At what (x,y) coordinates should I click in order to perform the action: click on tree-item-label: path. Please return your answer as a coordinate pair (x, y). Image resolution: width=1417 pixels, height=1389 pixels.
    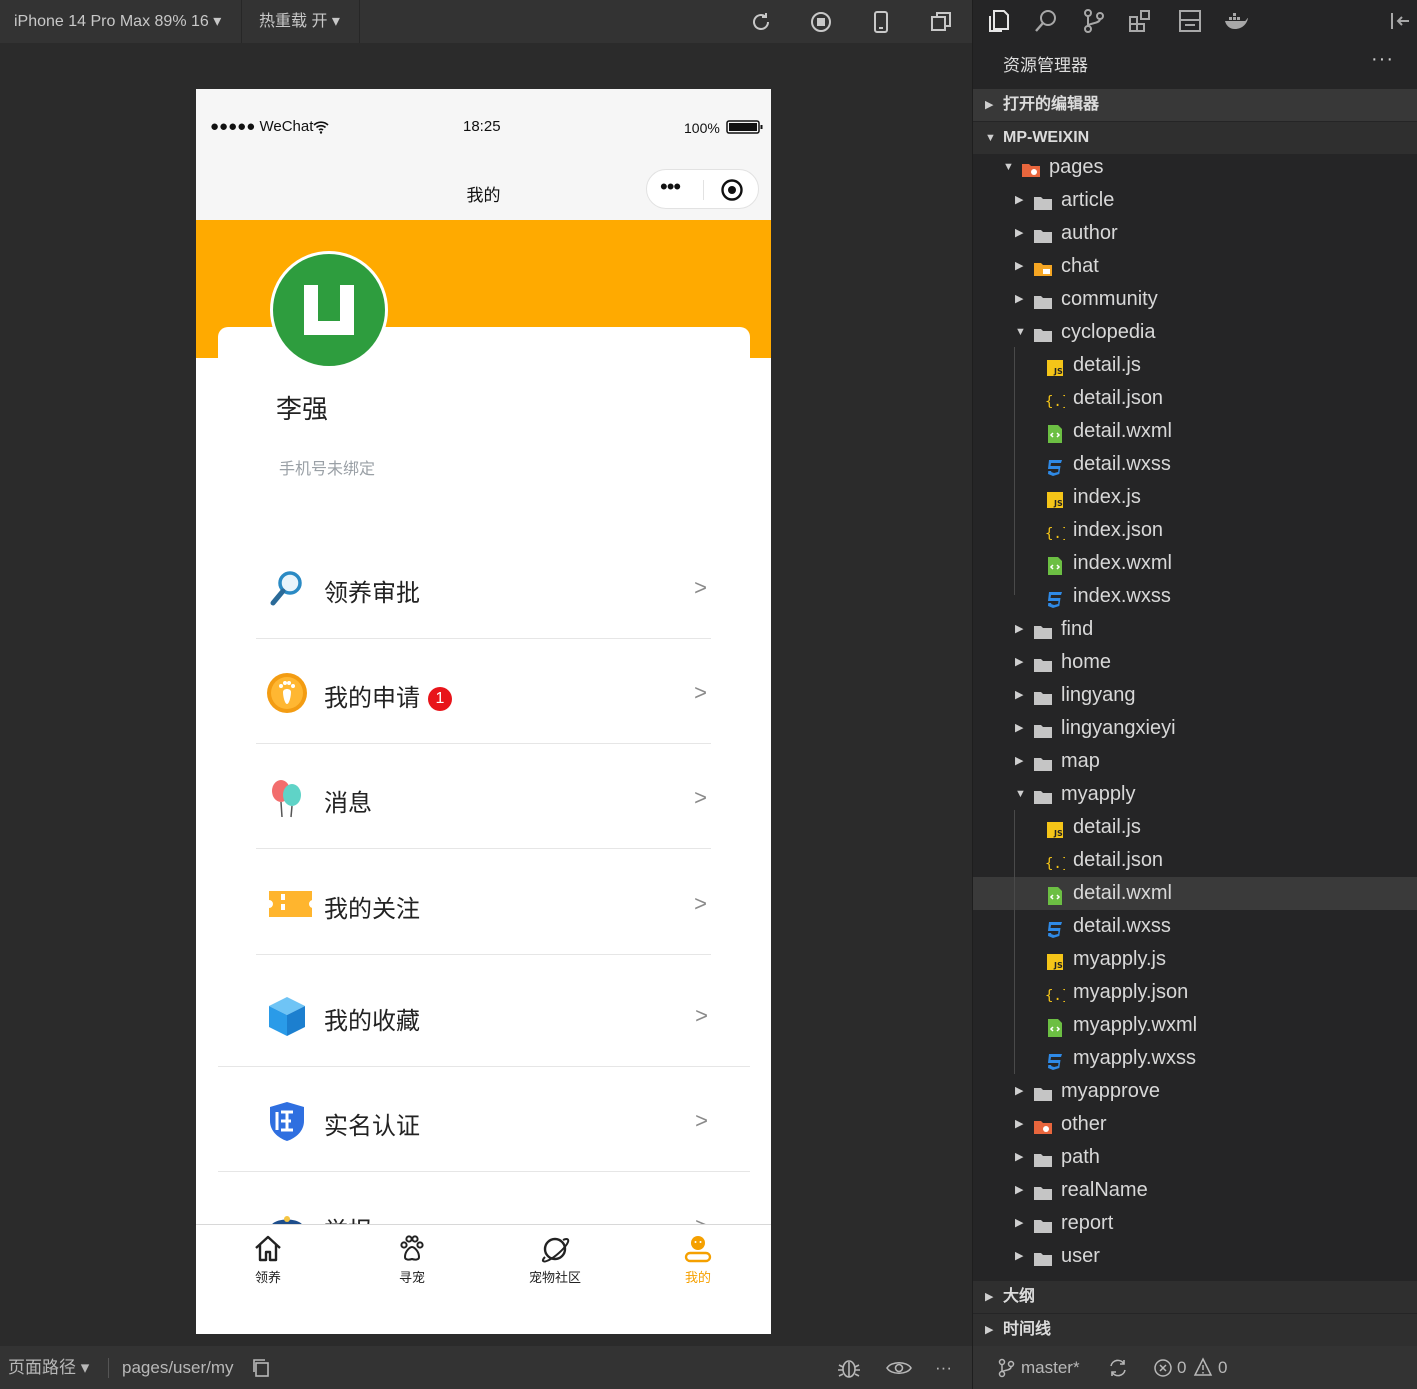
    Looking at the image, I should click on (1080, 1157).